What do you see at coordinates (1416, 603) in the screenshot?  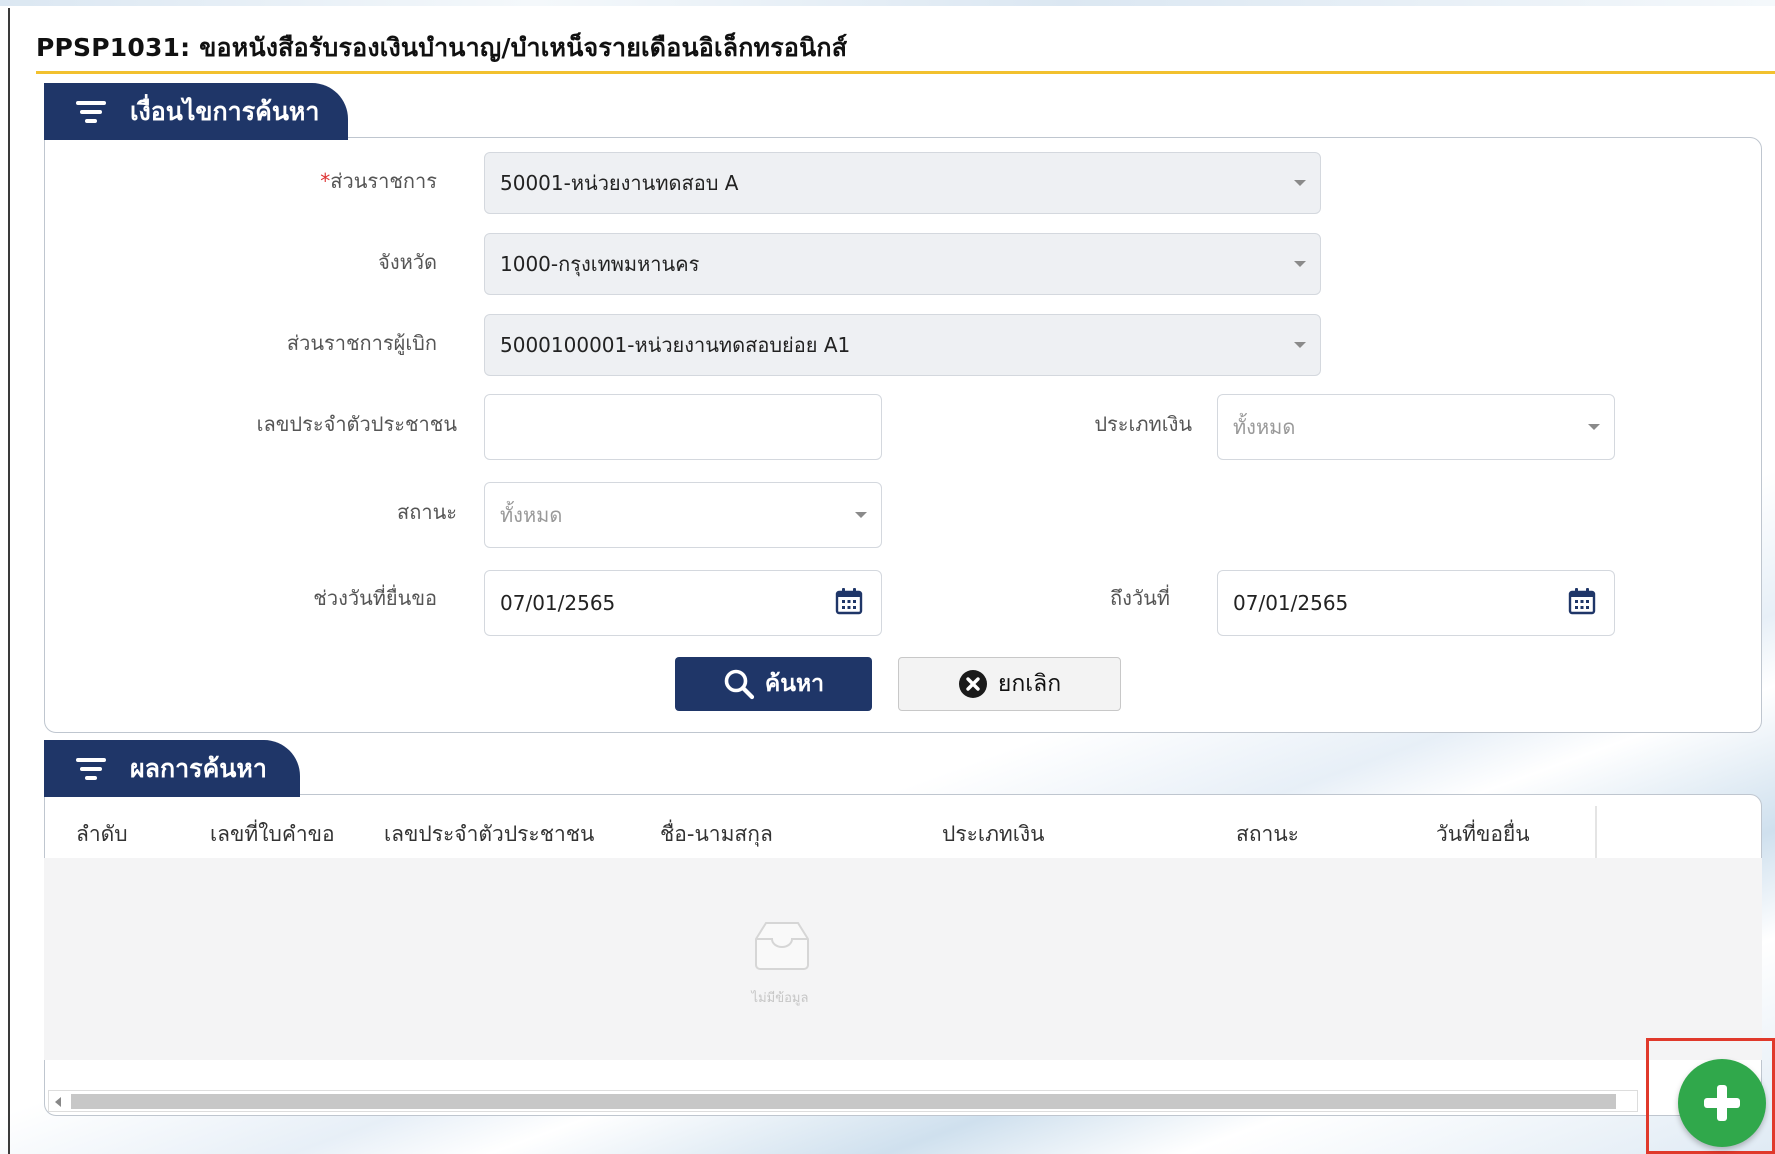 I see `date-to-input: 07/01/2565` at bounding box center [1416, 603].